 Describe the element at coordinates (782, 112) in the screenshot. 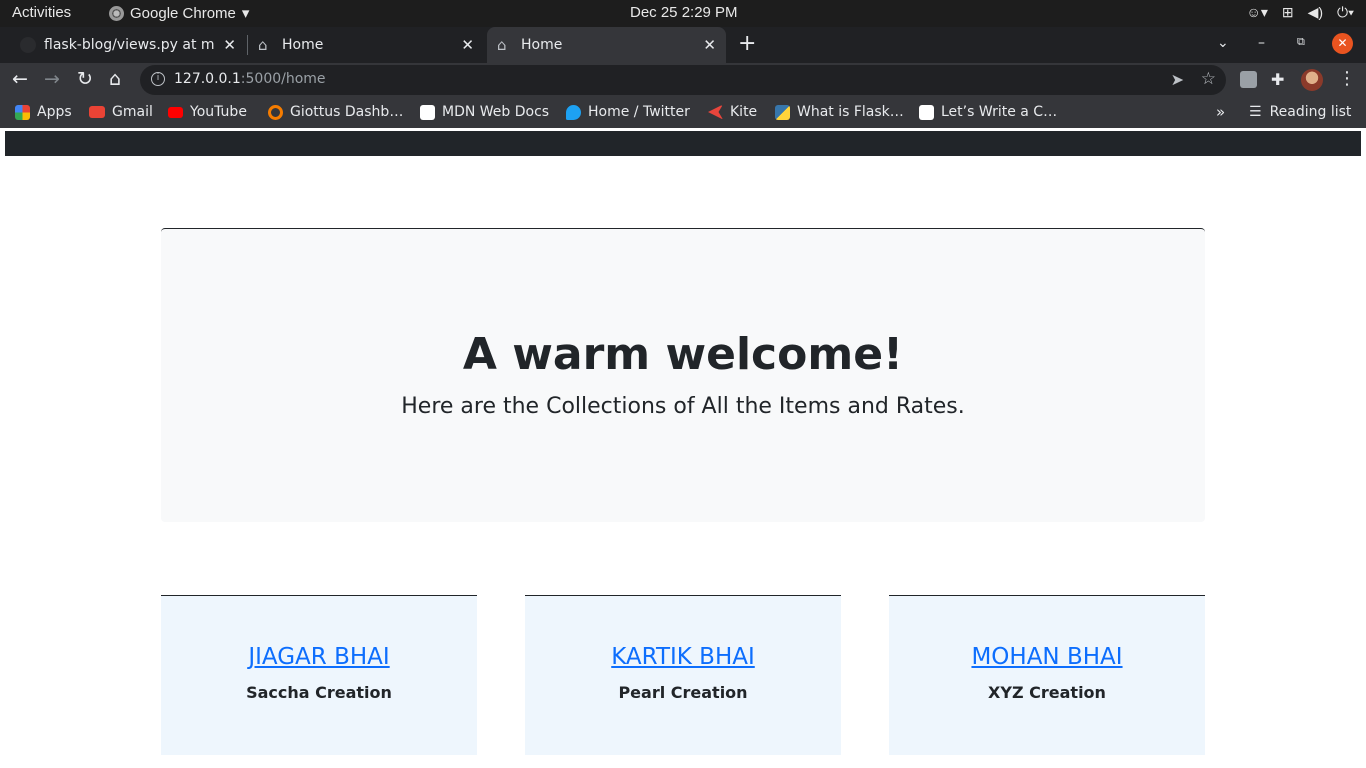

I see `python-icon` at that location.